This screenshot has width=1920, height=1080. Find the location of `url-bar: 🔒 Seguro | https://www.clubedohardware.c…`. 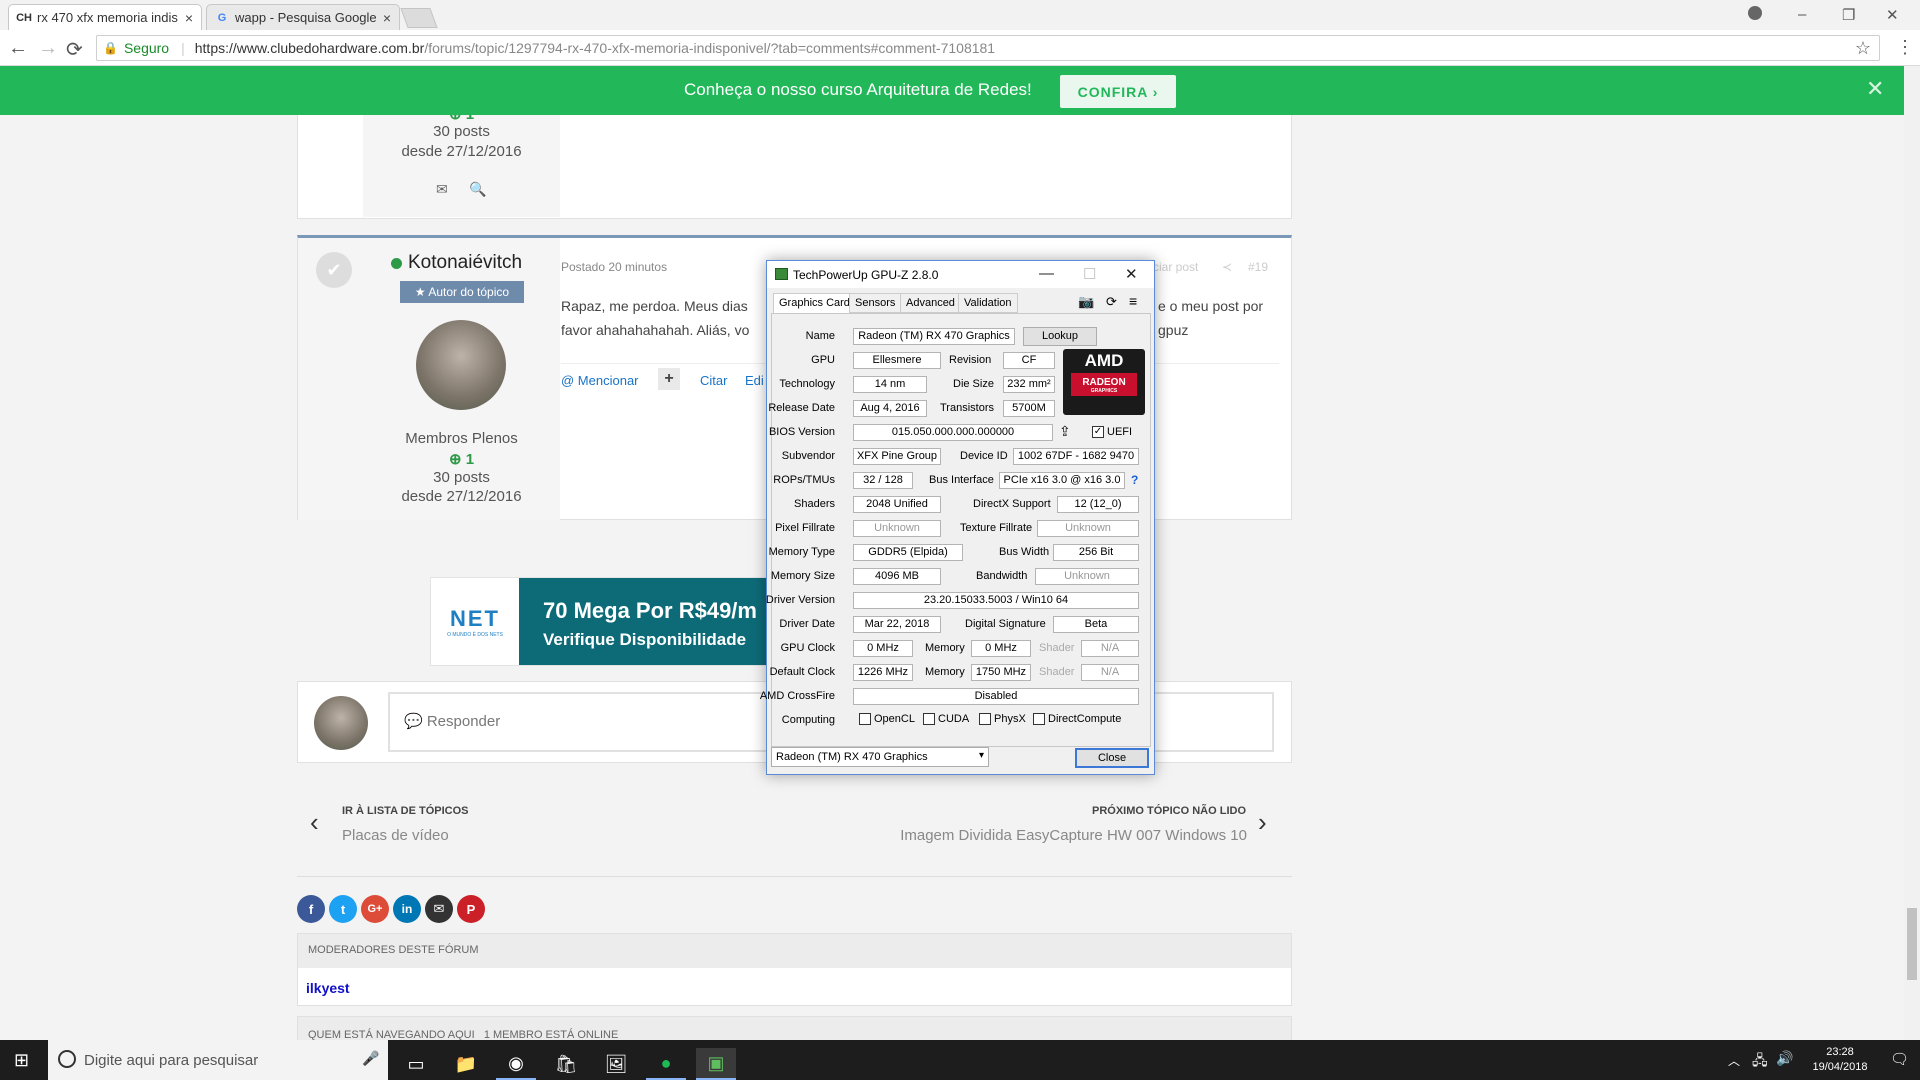

url-bar: 🔒 Seguro | https://www.clubedohardware.c… is located at coordinates (988, 48).